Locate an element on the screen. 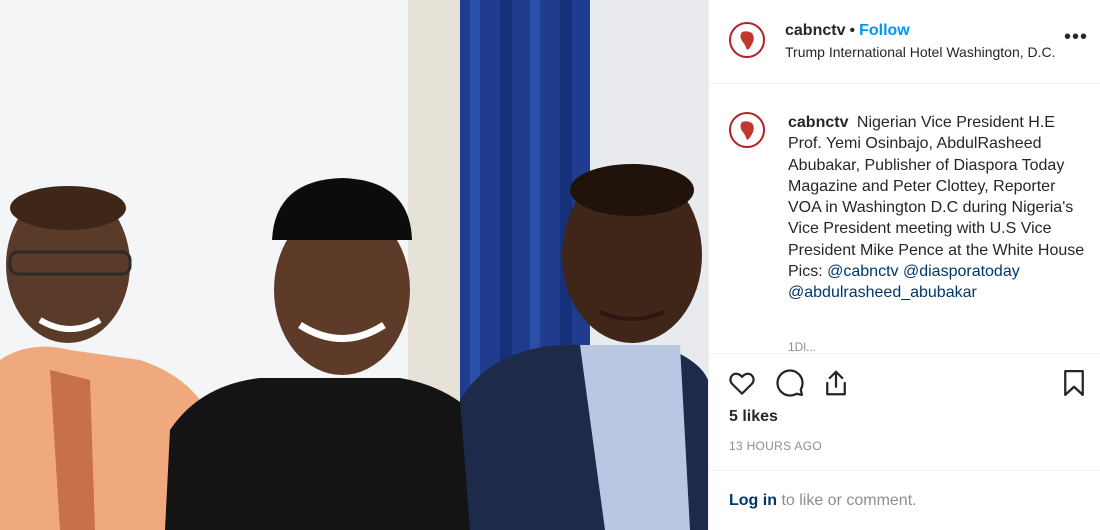 This screenshot has width=1100, height=530. header-user-line: cabnctv • Follow is located at coordinates (847, 31).